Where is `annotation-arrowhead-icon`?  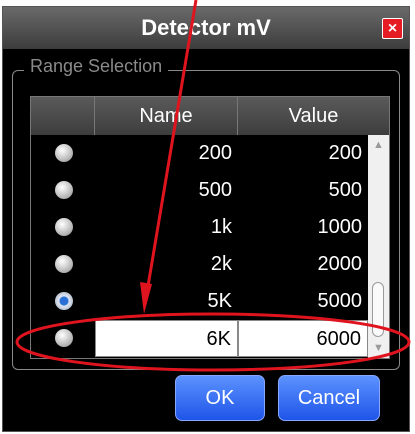
annotation-arrowhead-icon is located at coordinates (146, 298).